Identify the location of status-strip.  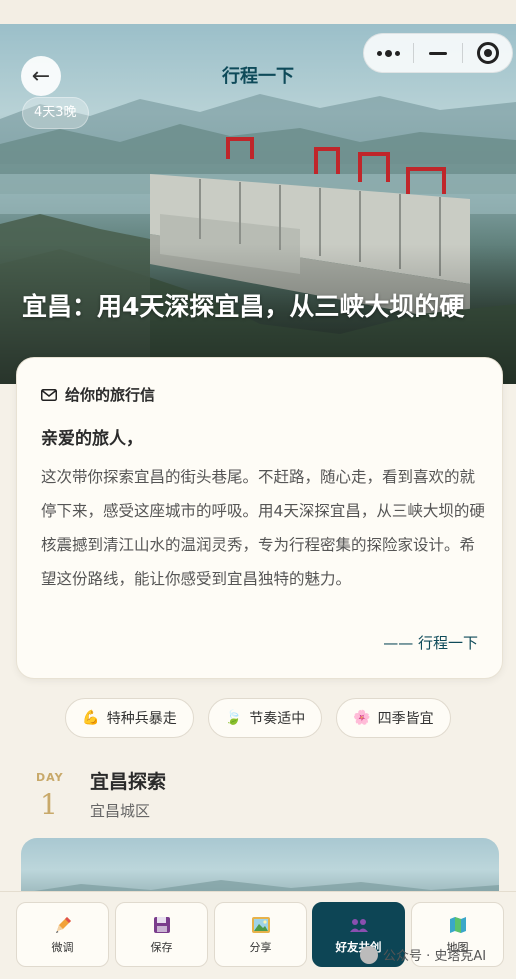
(258, 12).